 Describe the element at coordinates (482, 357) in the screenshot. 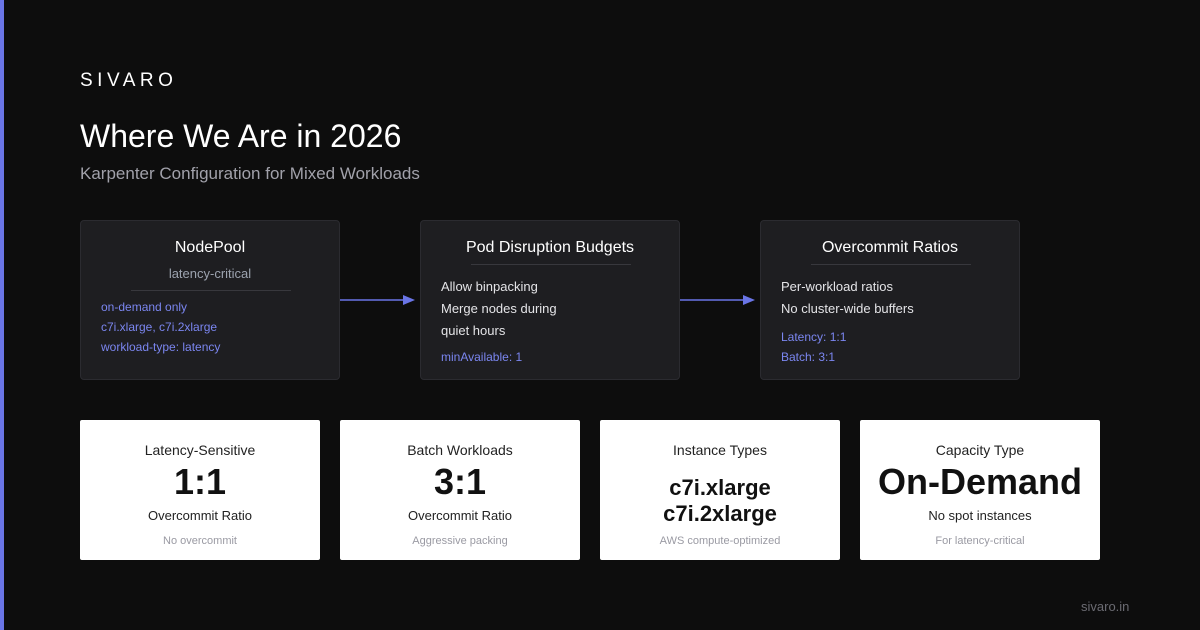

I see `card-detail: minAvailable: 1` at that location.